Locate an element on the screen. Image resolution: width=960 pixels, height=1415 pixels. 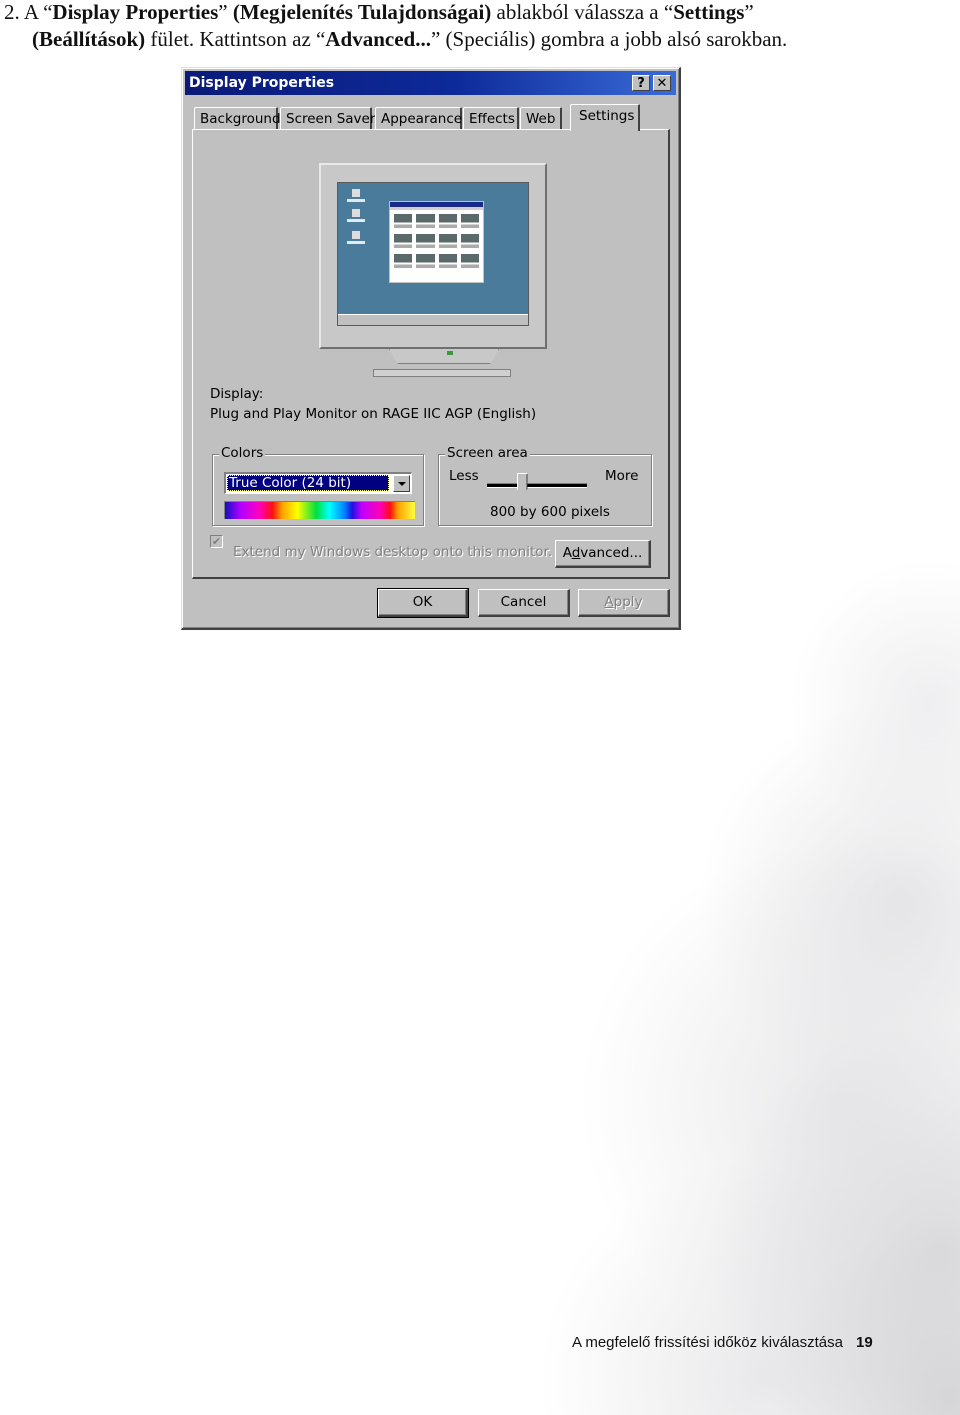
tab-label: Screen Saver is located at coordinates (331, 119).